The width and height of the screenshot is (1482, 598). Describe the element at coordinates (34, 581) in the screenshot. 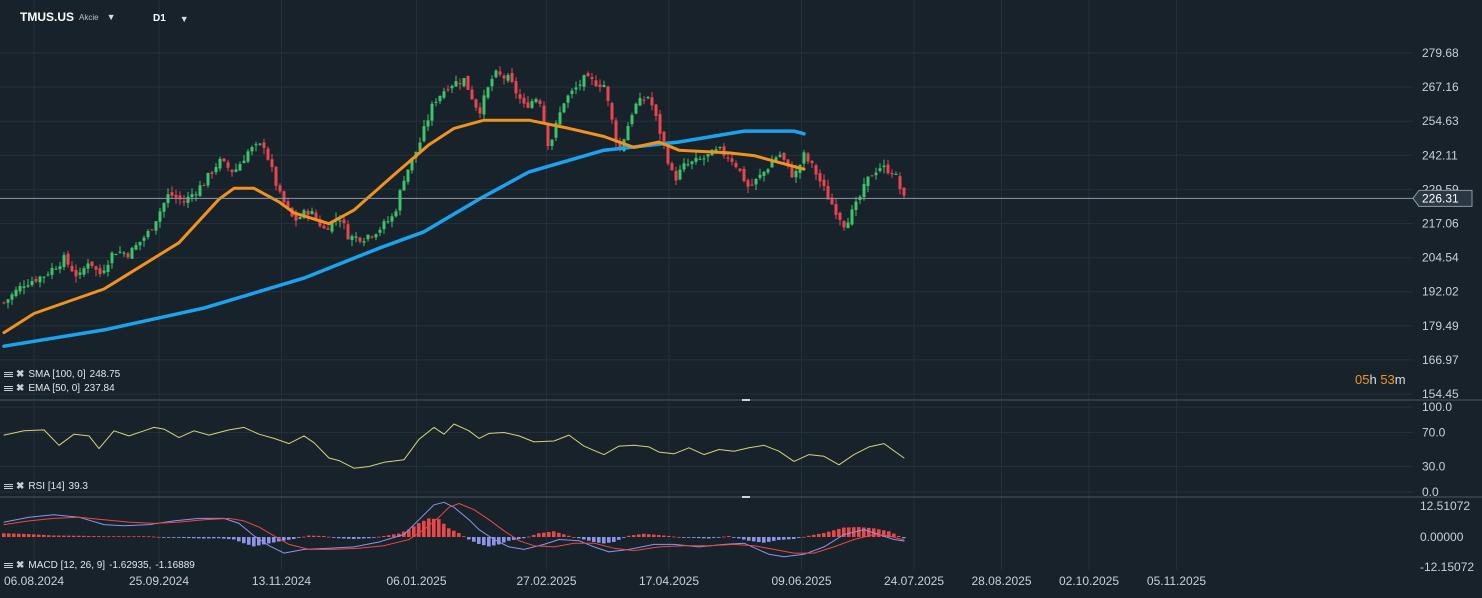

I see `time-tick-label: 06.08.2024` at that location.